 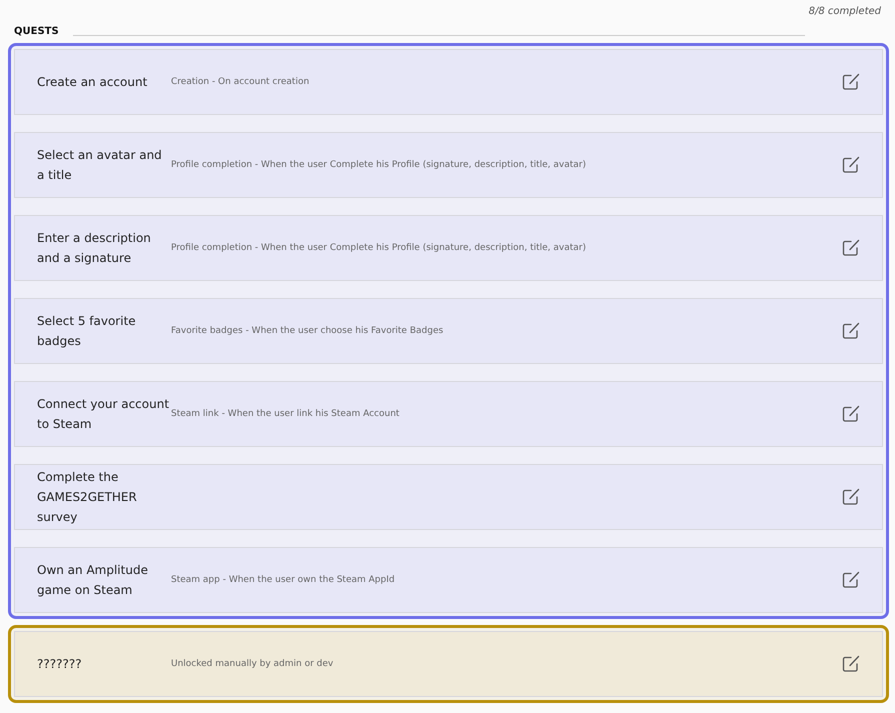 I want to click on section-title: QUESTS, so click(x=36, y=31).